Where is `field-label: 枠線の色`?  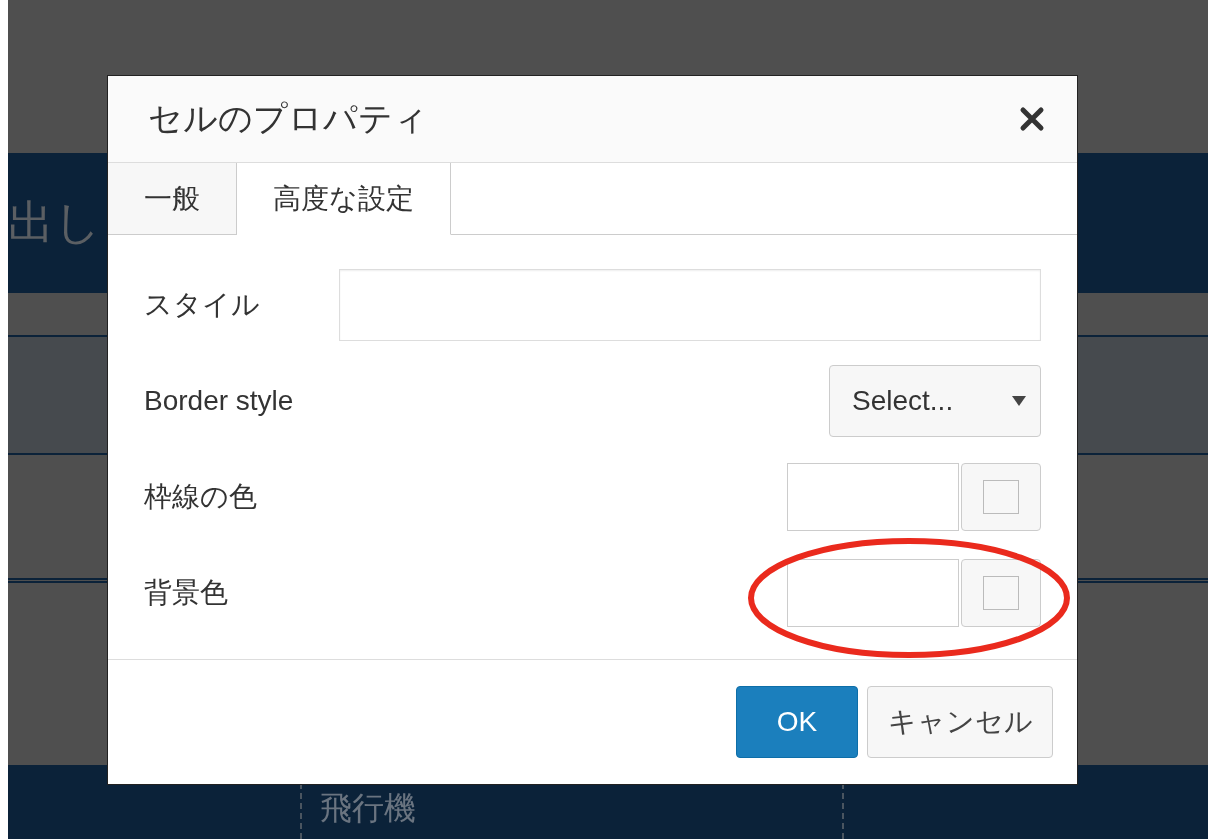
field-label: 枠線の色 is located at coordinates (200, 497).